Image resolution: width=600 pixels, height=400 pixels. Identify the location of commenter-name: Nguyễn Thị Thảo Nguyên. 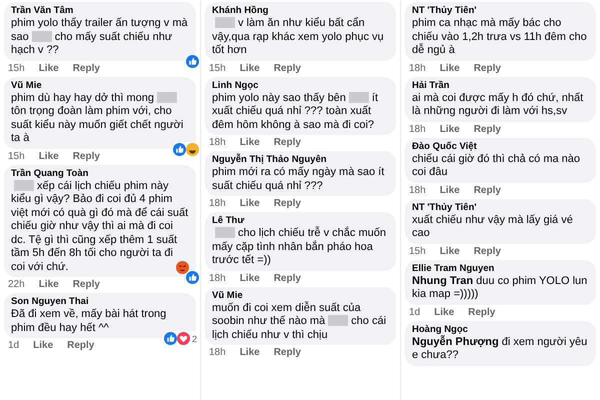
(300, 159).